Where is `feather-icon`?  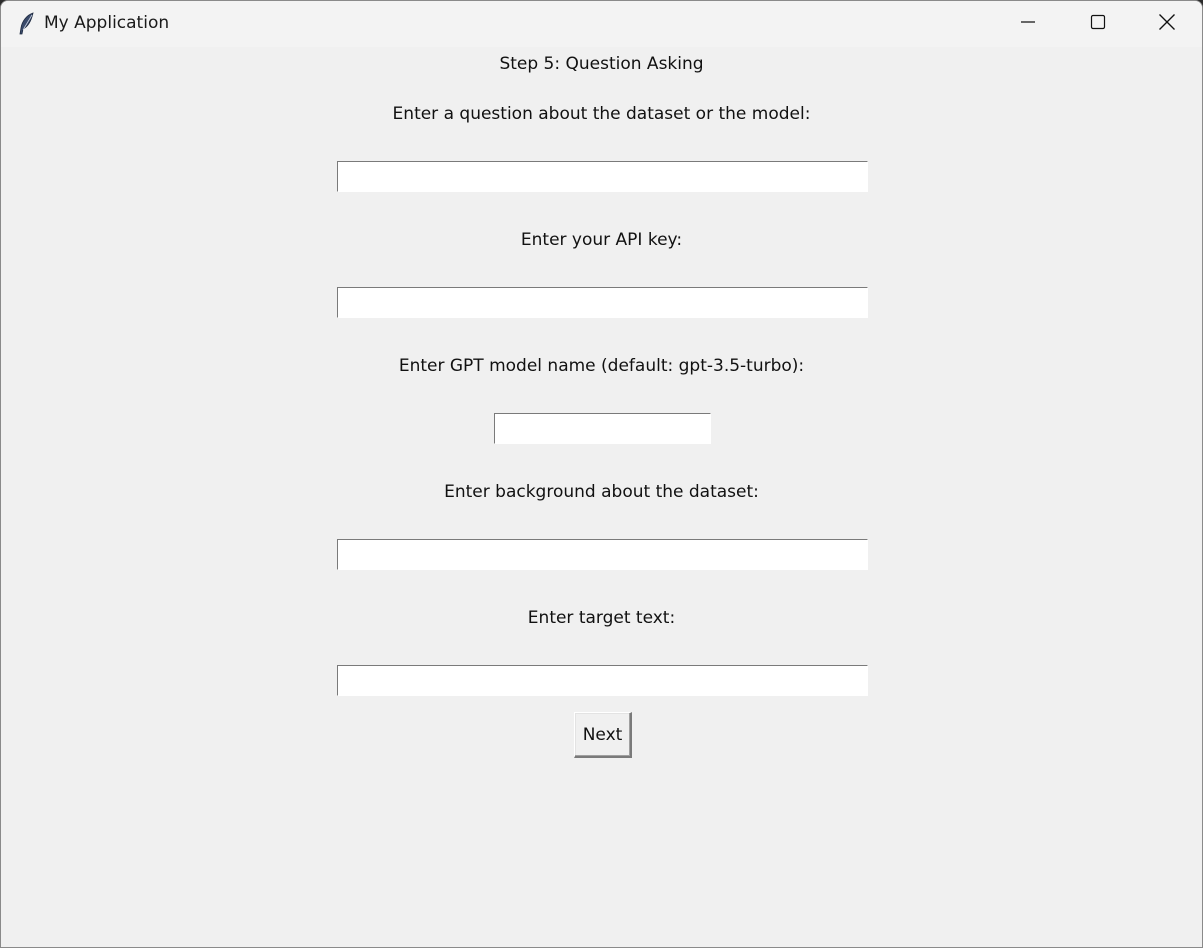
feather-icon is located at coordinates (27, 24).